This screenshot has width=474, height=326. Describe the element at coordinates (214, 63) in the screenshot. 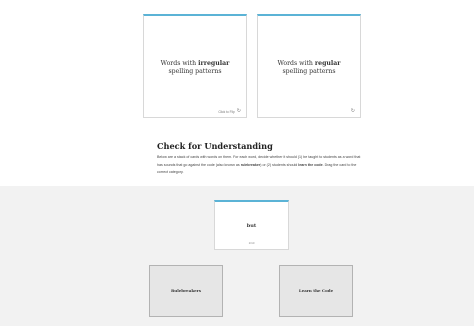

I see `flashcard-keyword: irregular` at that location.